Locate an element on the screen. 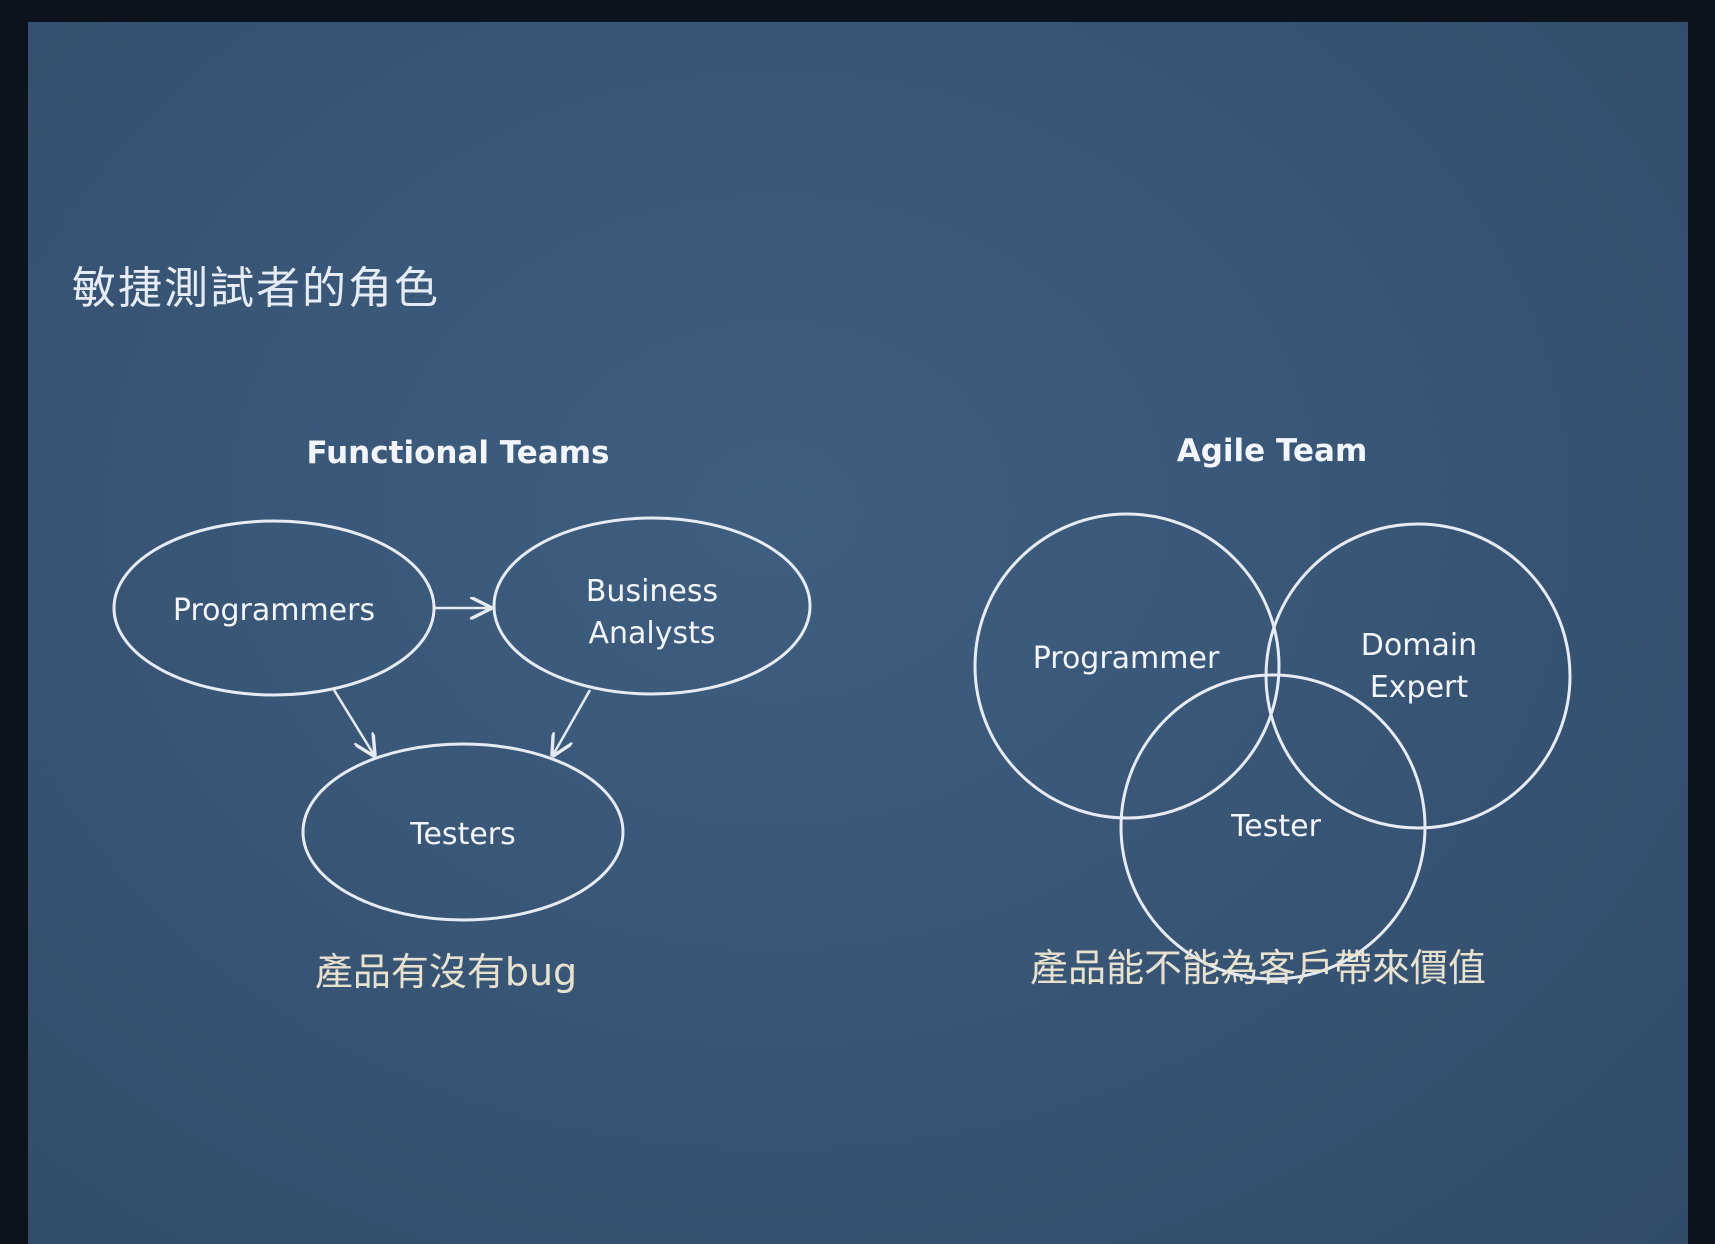 The height and width of the screenshot is (1244, 1715). testers-label: Testers is located at coordinates (462, 834).